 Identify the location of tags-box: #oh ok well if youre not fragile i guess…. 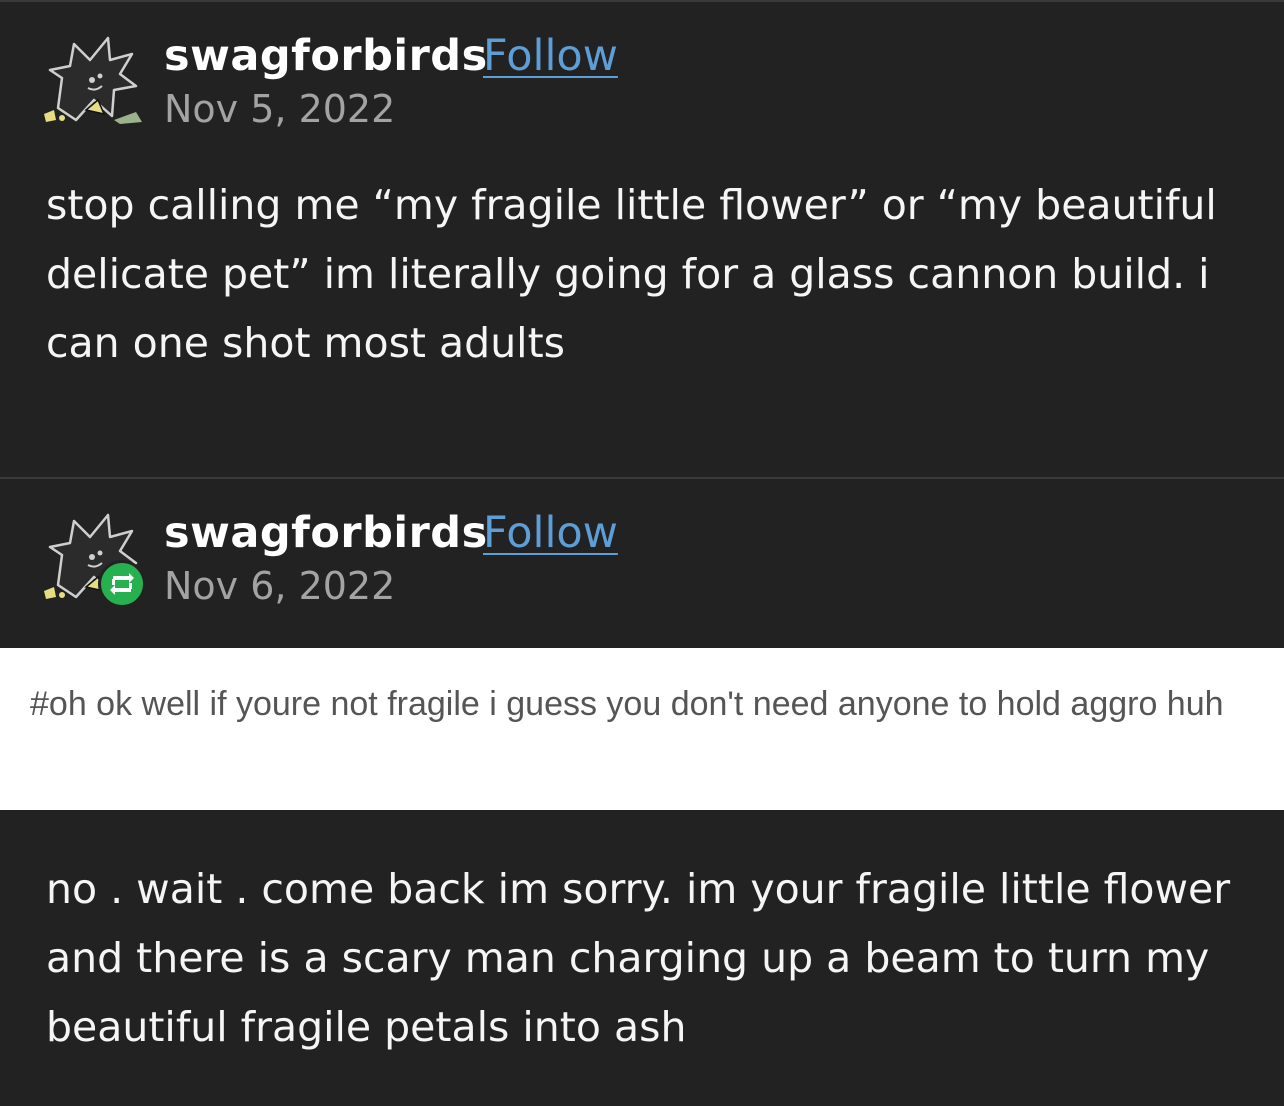
(642, 729).